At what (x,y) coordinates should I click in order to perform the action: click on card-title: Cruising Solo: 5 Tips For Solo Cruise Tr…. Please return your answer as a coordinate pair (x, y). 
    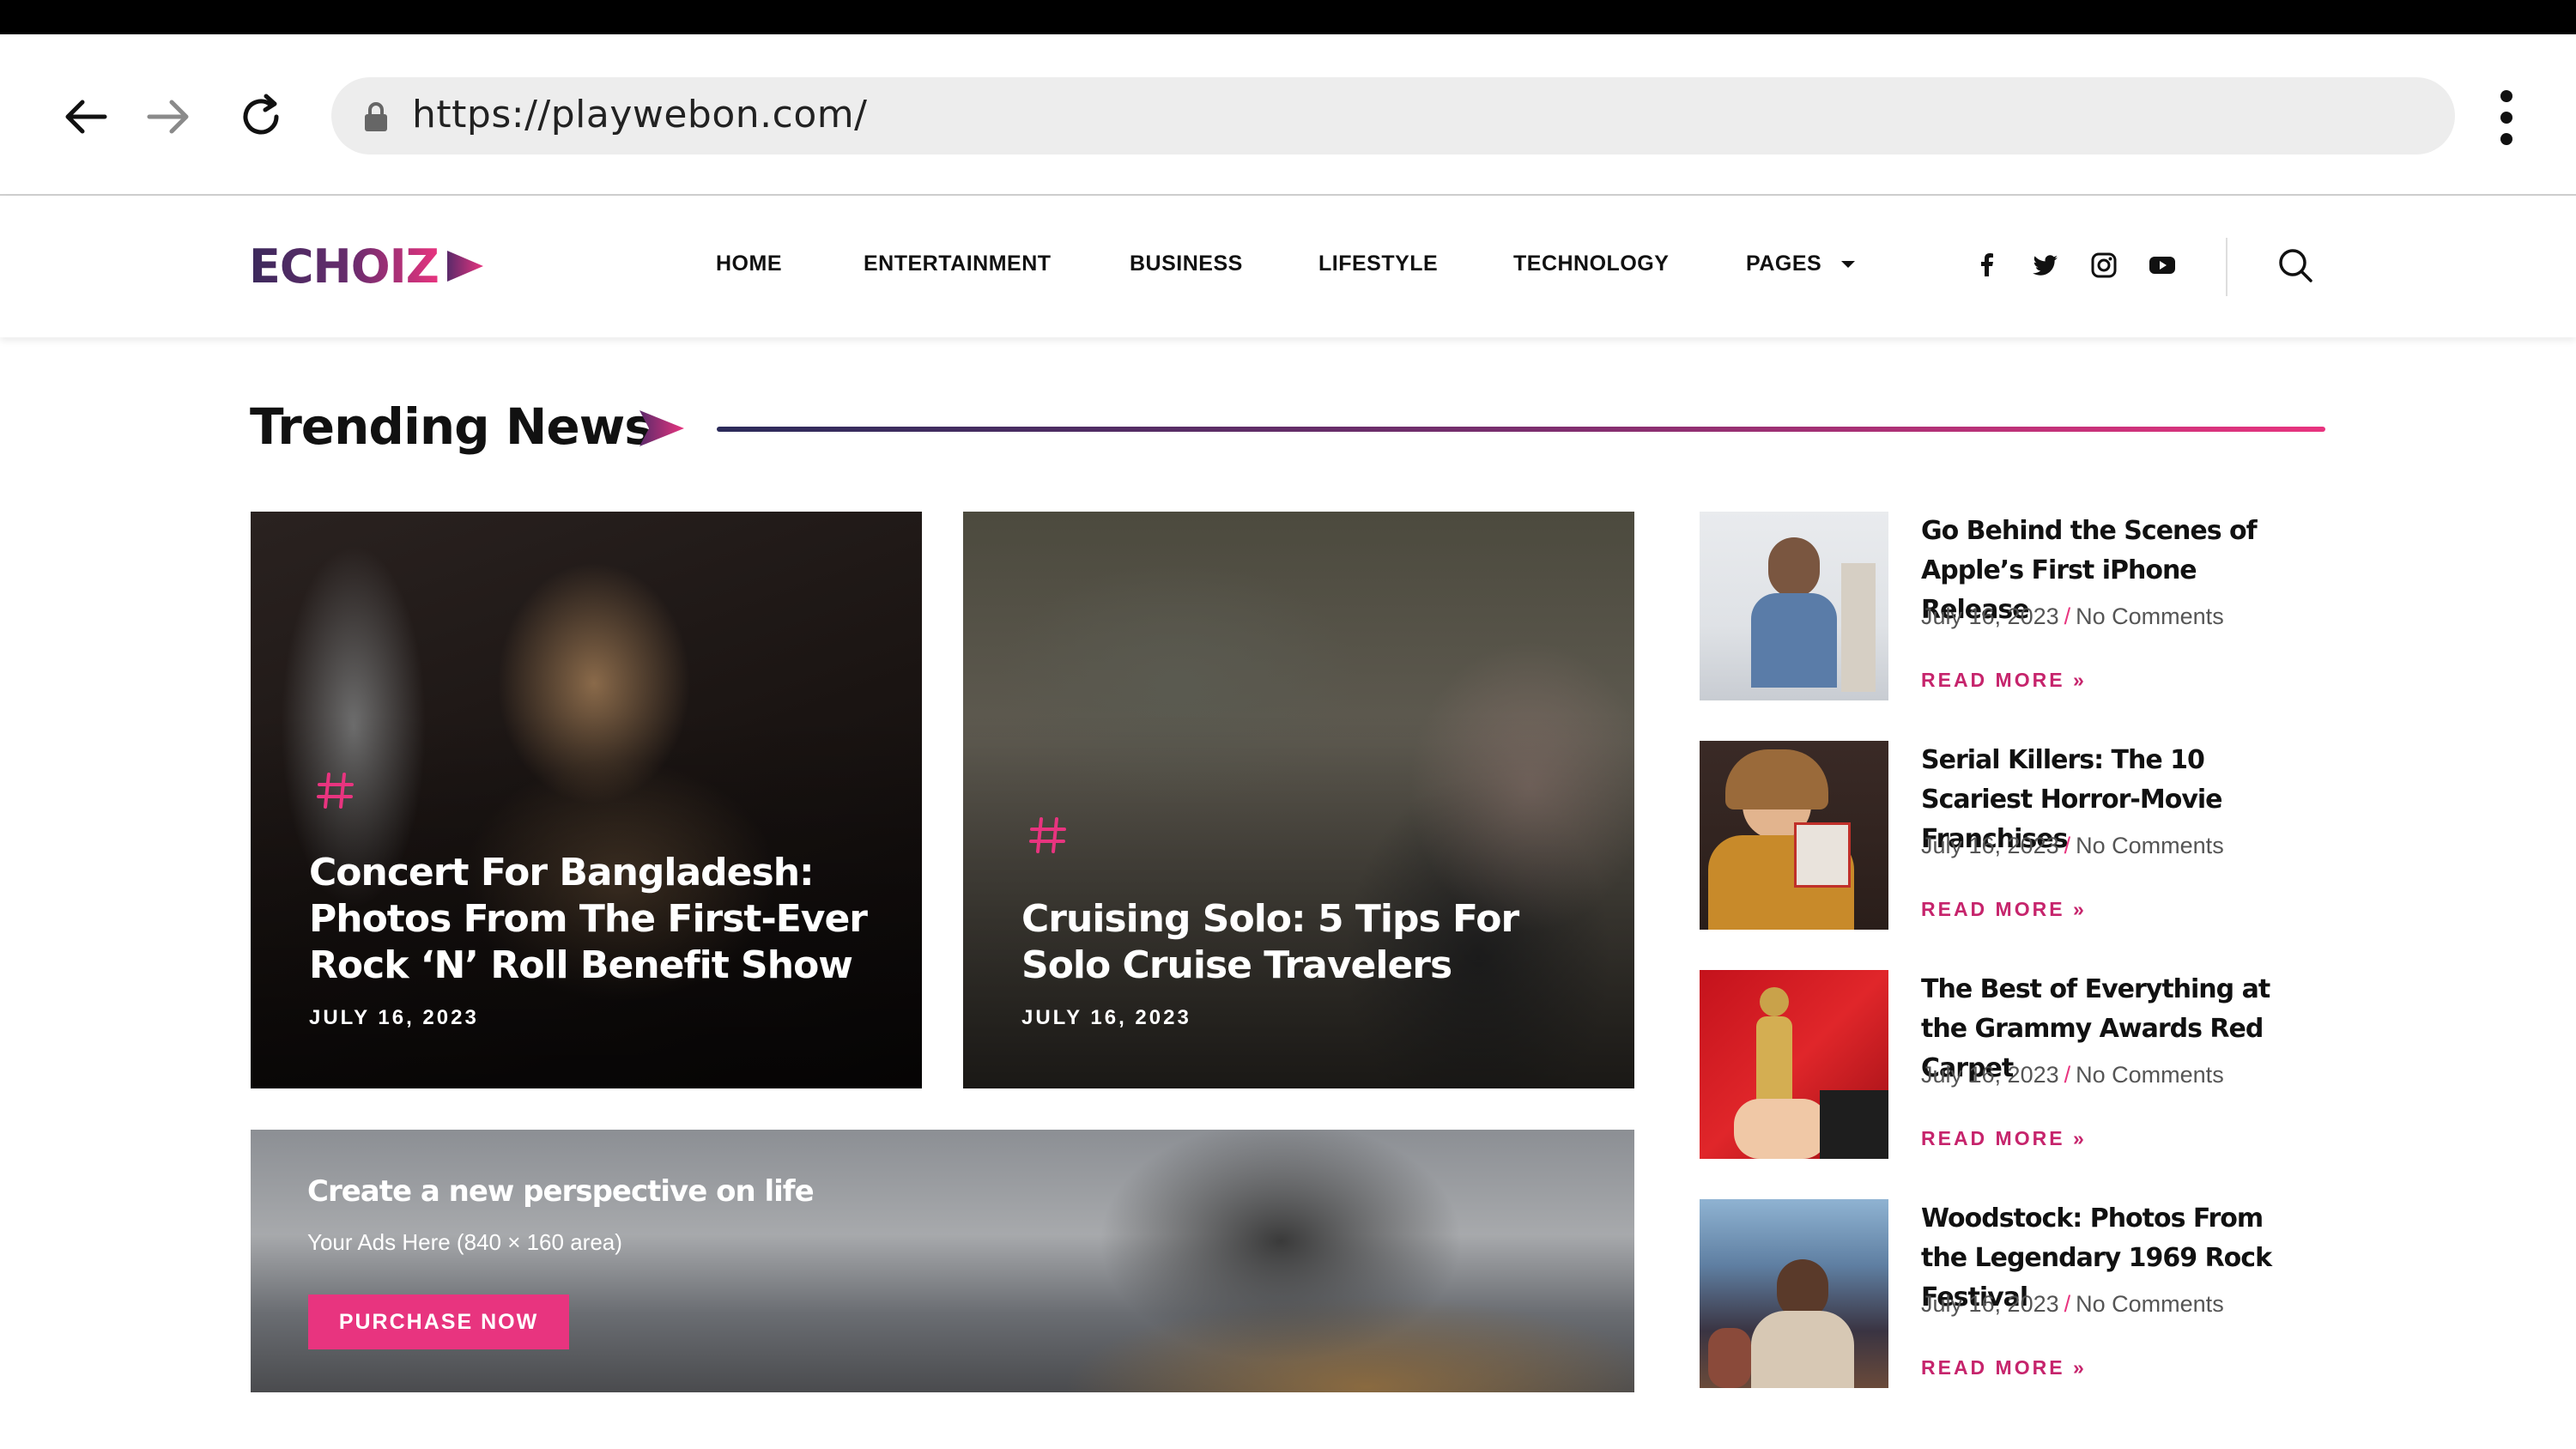
    Looking at the image, I should click on (1313, 942).